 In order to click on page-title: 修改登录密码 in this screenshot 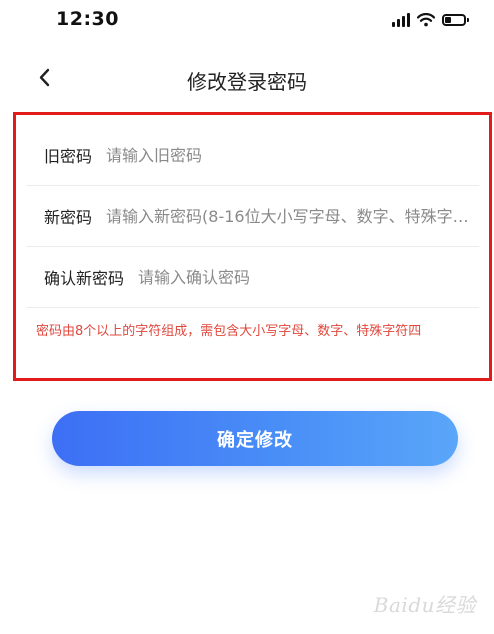, I will do `click(247, 82)`.